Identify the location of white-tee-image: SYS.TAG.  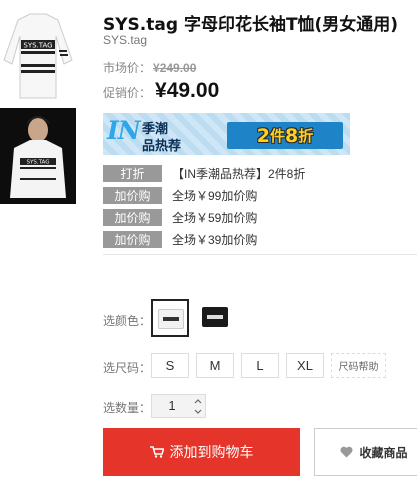
(38, 56).